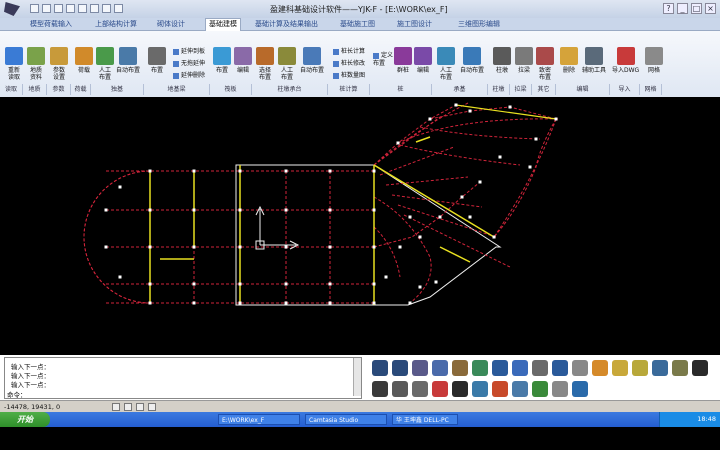  What do you see at coordinates (116, 407) in the screenshot?
I see `snap-toggle-icon` at bounding box center [116, 407].